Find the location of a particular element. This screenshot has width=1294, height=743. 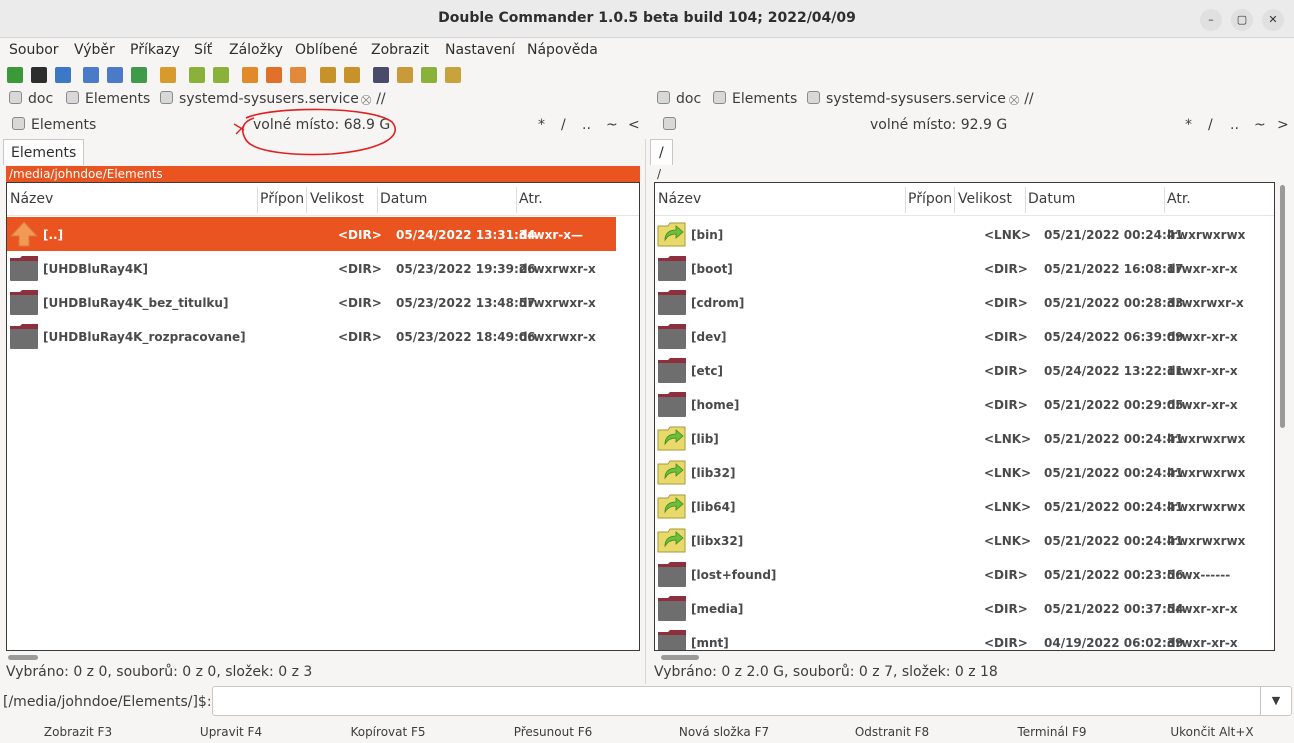

settings-icon is located at coordinates (63, 75).